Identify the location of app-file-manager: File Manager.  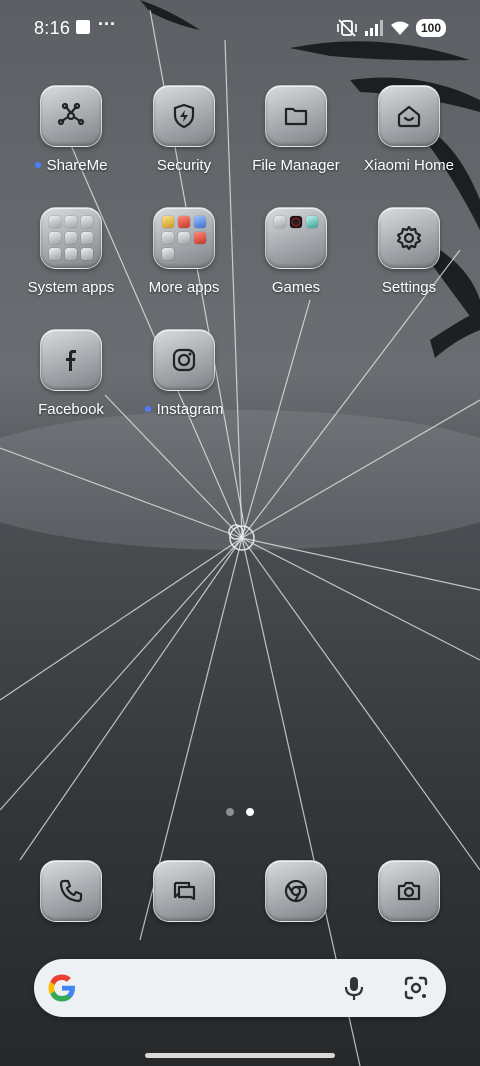
(296, 129).